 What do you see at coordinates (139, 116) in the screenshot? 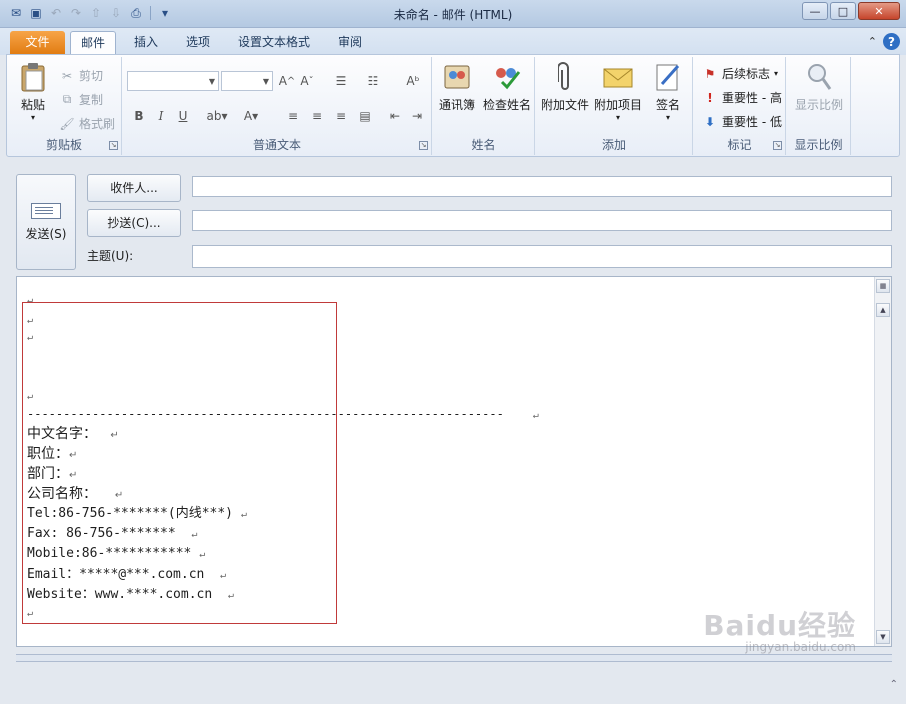
I see `bold-button: B` at bounding box center [139, 116].